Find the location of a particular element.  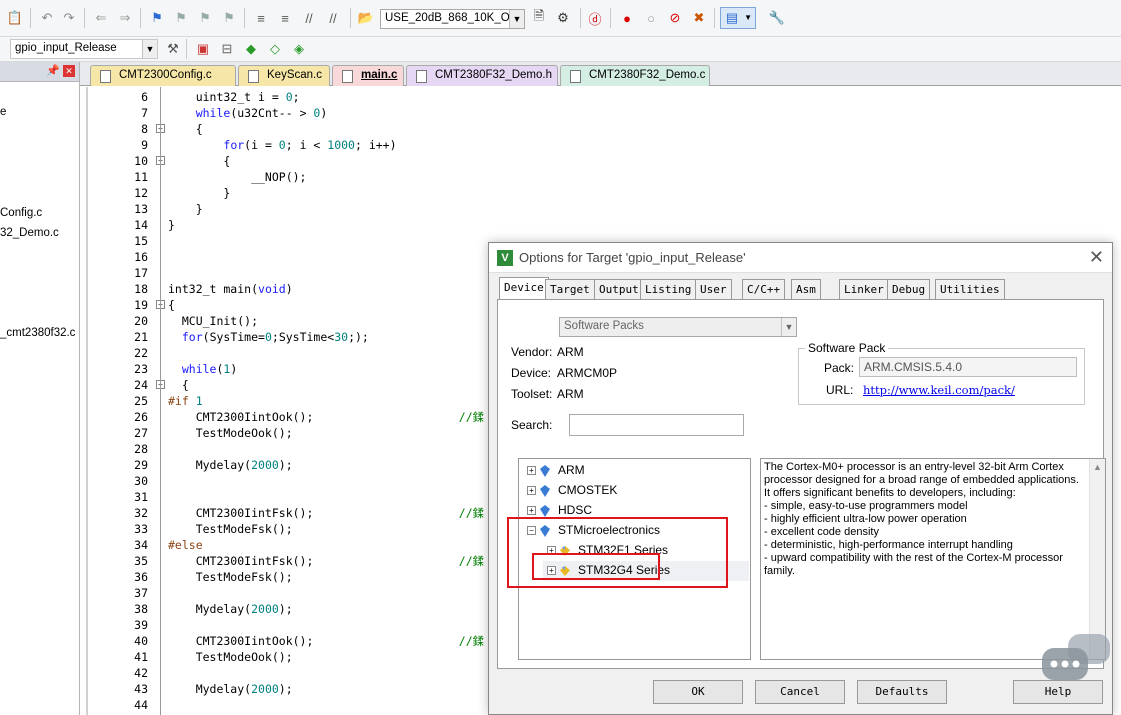

line-number: 26 is located at coordinates (141, 417).